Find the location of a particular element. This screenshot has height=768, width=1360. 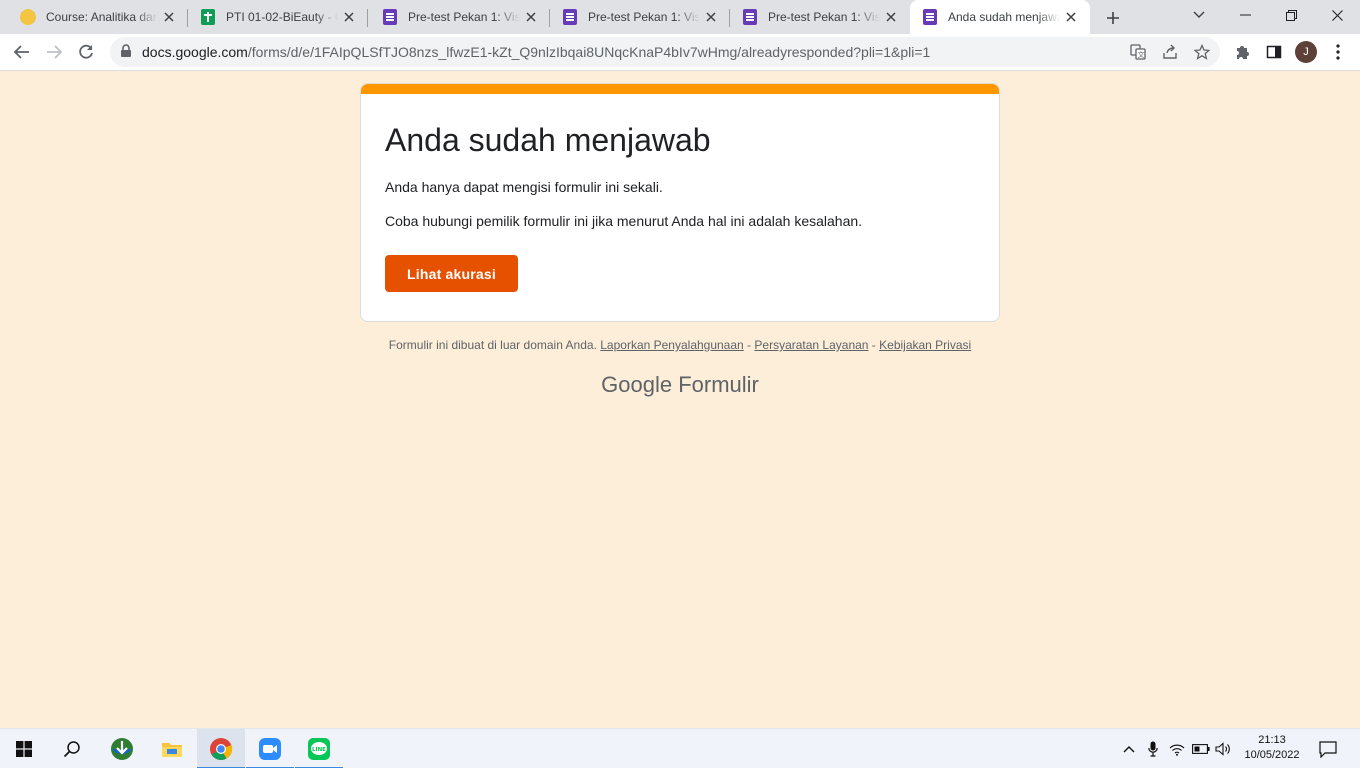

extensions-puzzle-icon is located at coordinates (1242, 52).